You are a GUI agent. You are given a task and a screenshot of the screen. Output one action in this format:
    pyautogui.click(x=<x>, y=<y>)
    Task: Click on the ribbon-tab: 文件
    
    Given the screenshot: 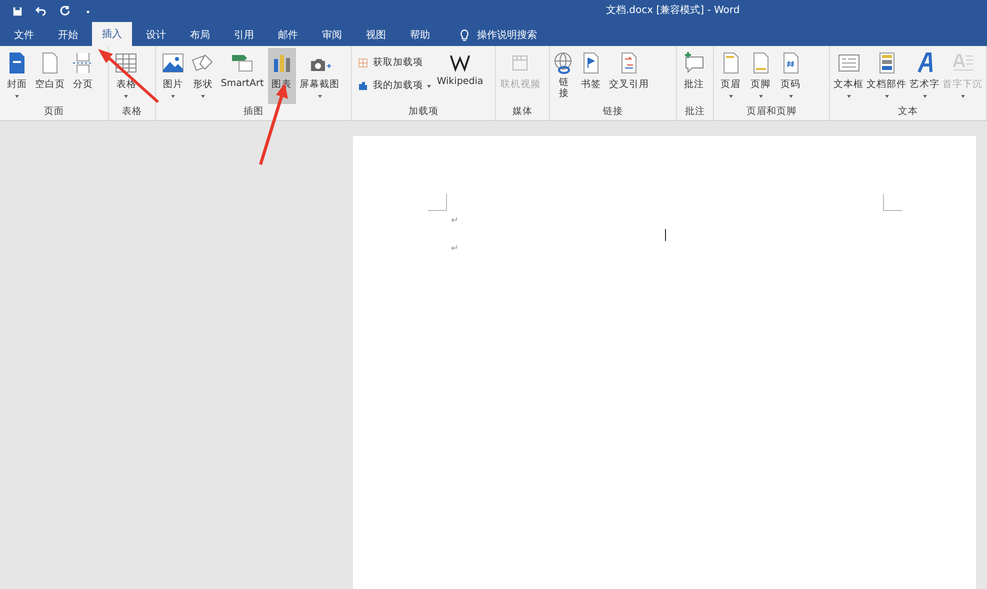 What is the action you would take?
    pyautogui.click(x=24, y=35)
    